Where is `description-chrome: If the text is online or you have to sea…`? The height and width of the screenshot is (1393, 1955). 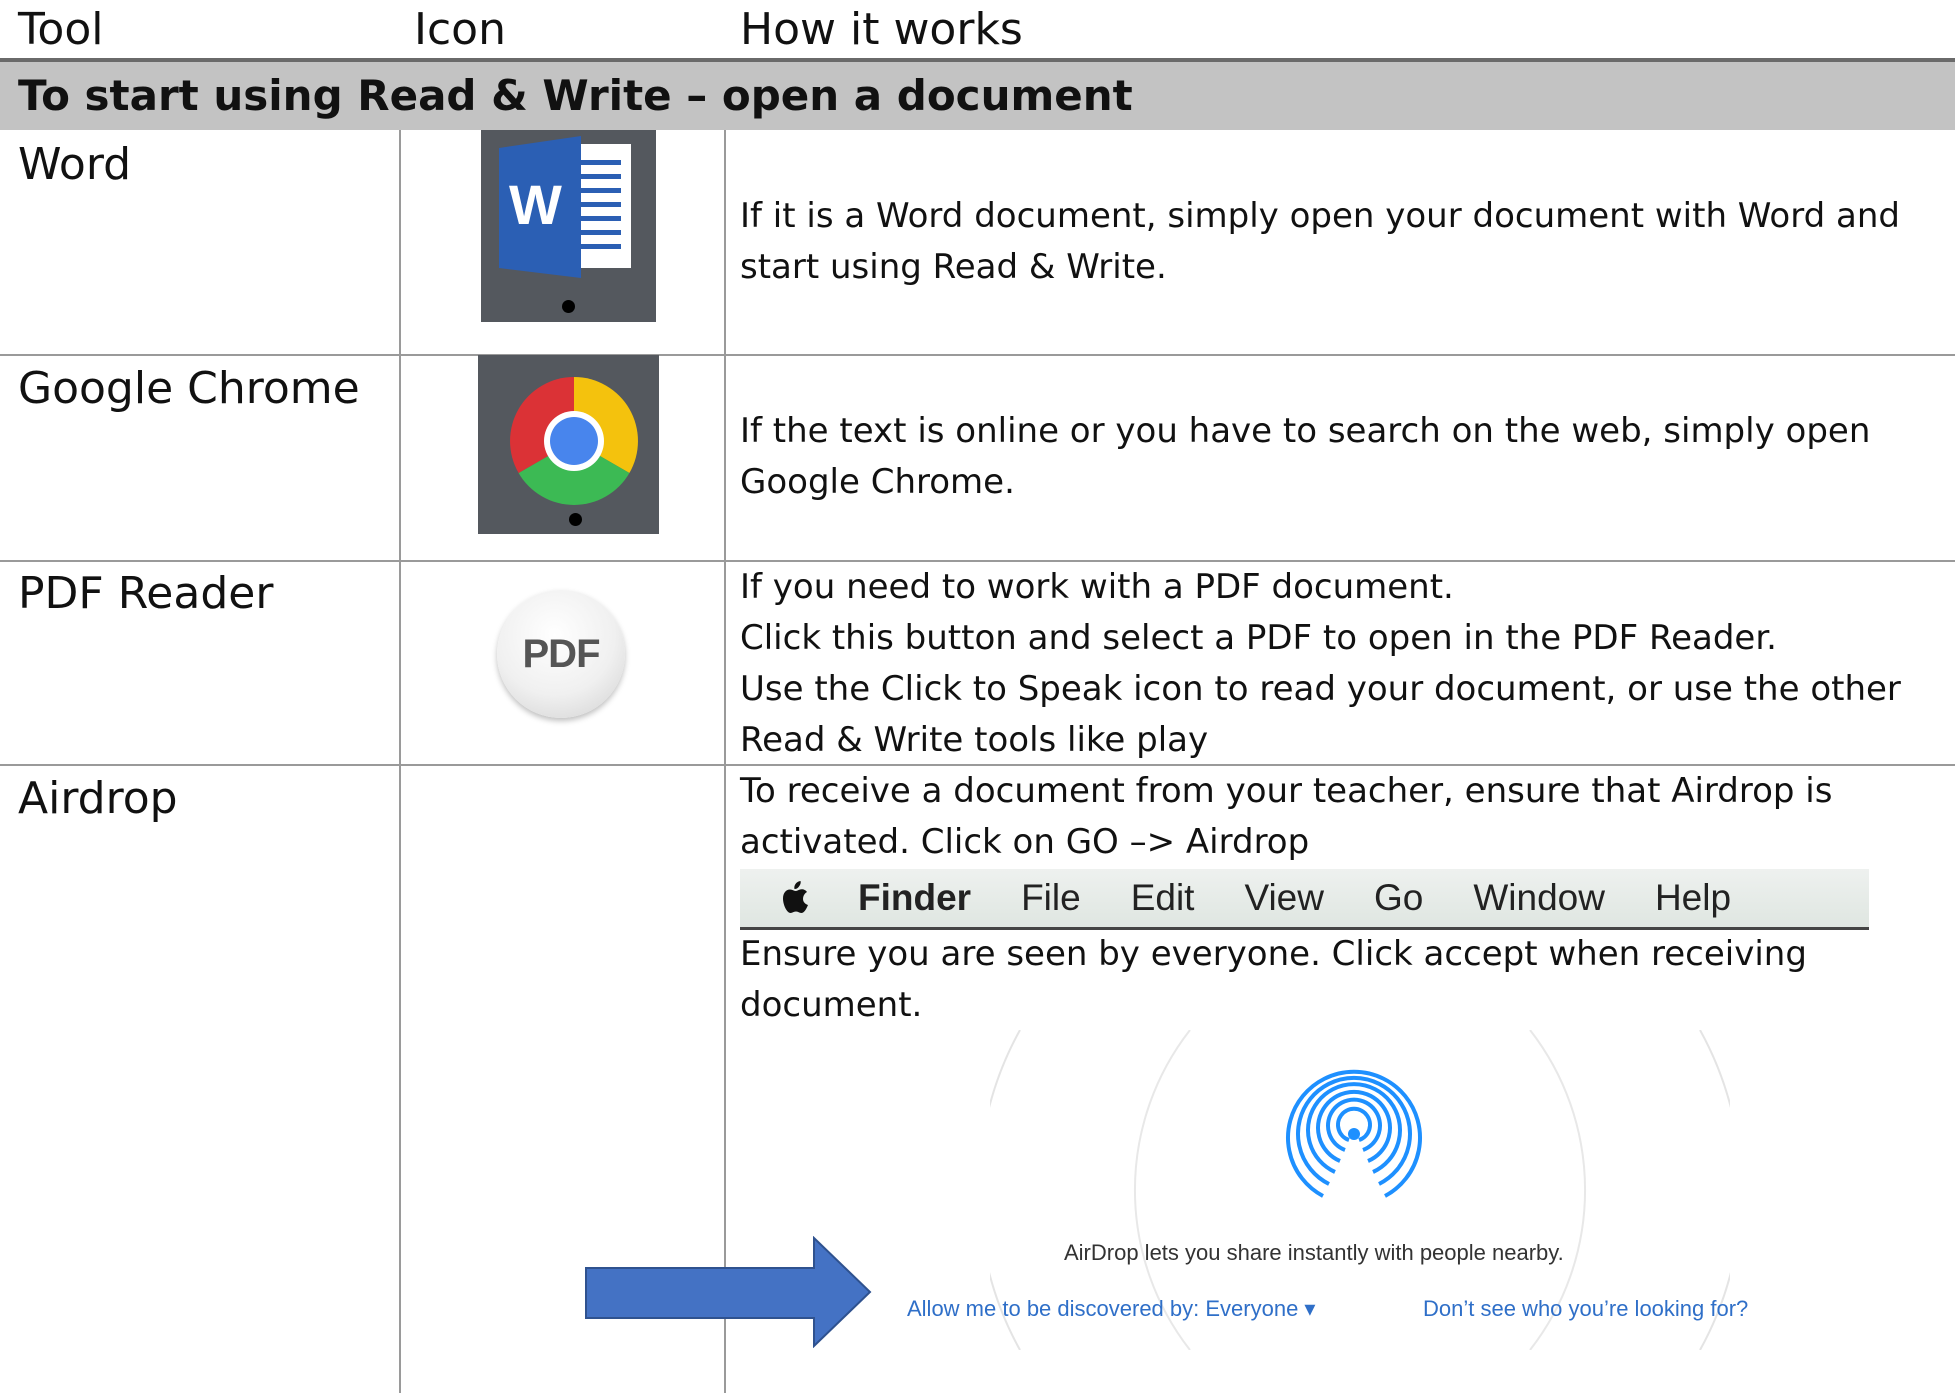
description-chrome: If the text is online or you have to sea… is located at coordinates (1340, 457).